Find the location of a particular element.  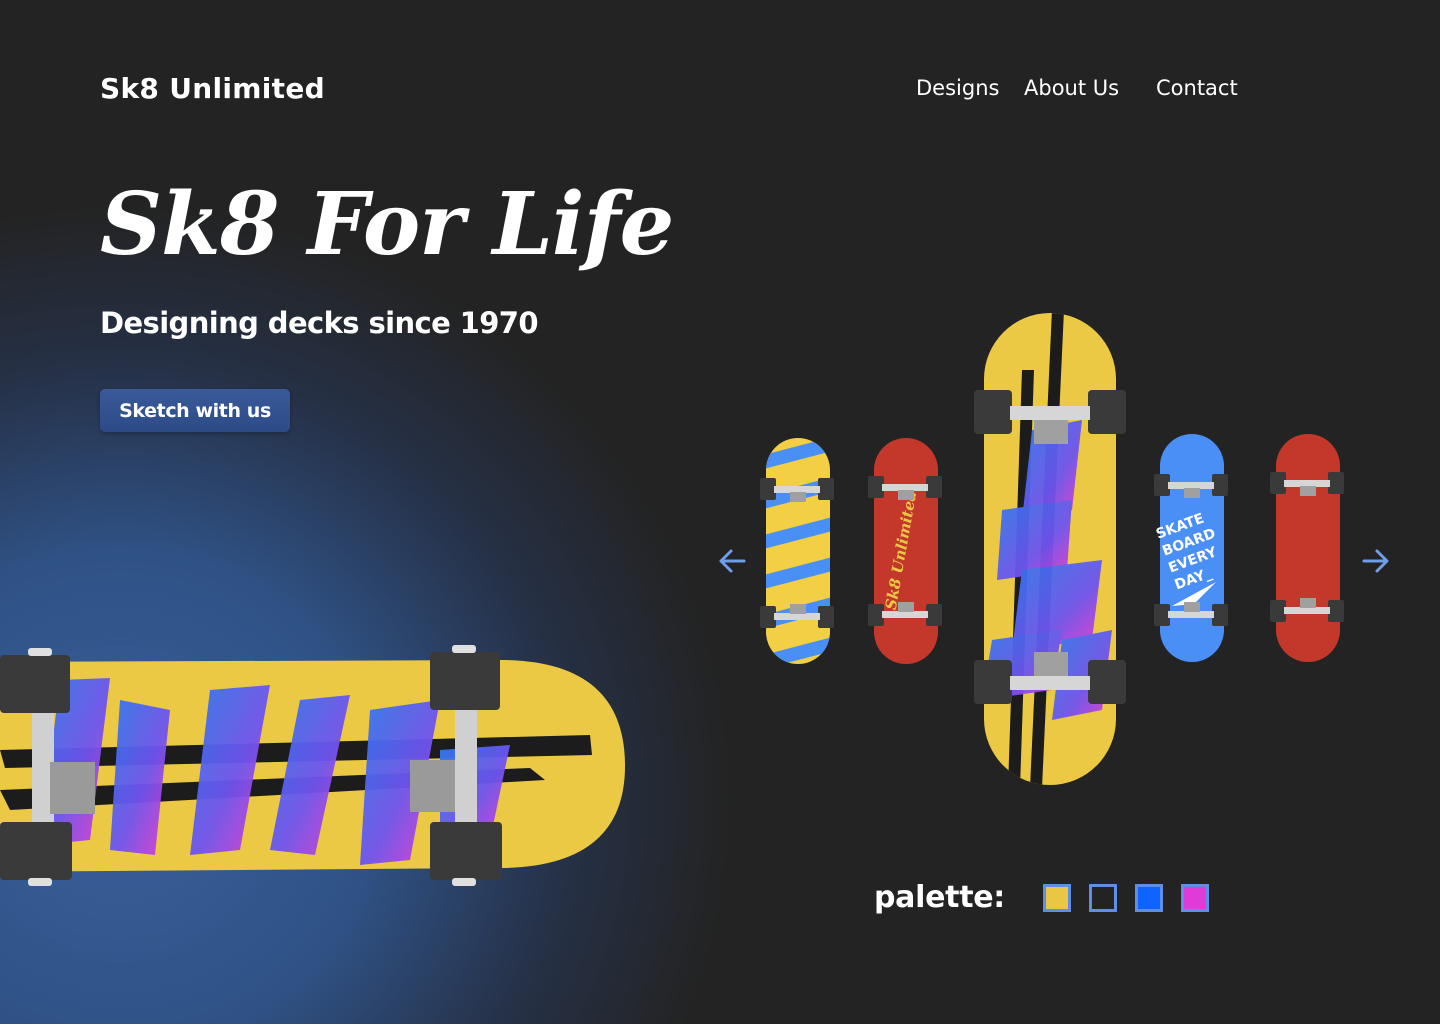

sketch-with-us-button: Sketch with us is located at coordinates (195, 410).